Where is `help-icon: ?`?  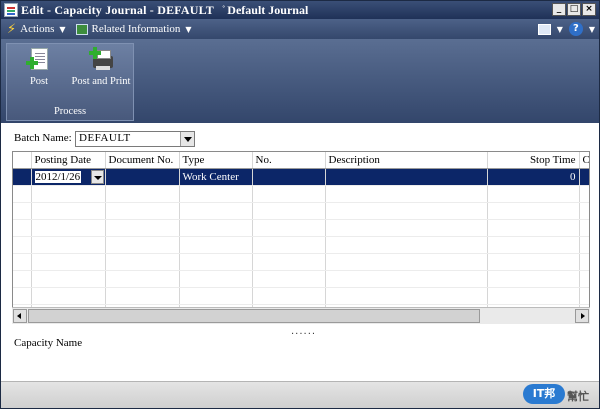 help-icon: ? is located at coordinates (575, 29).